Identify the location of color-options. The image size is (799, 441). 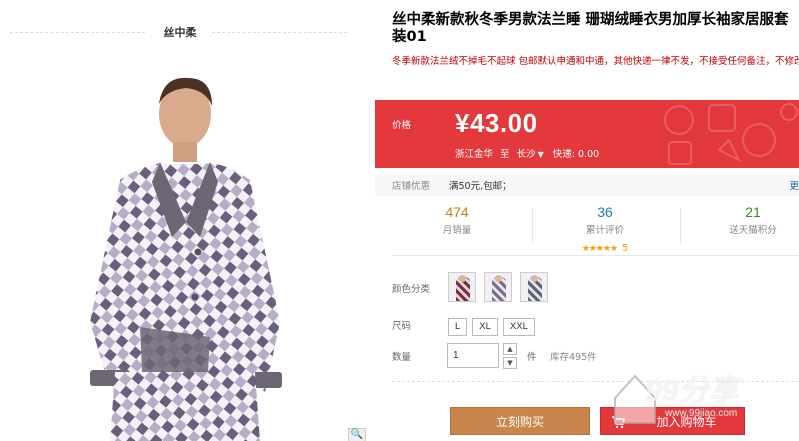
(499, 287).